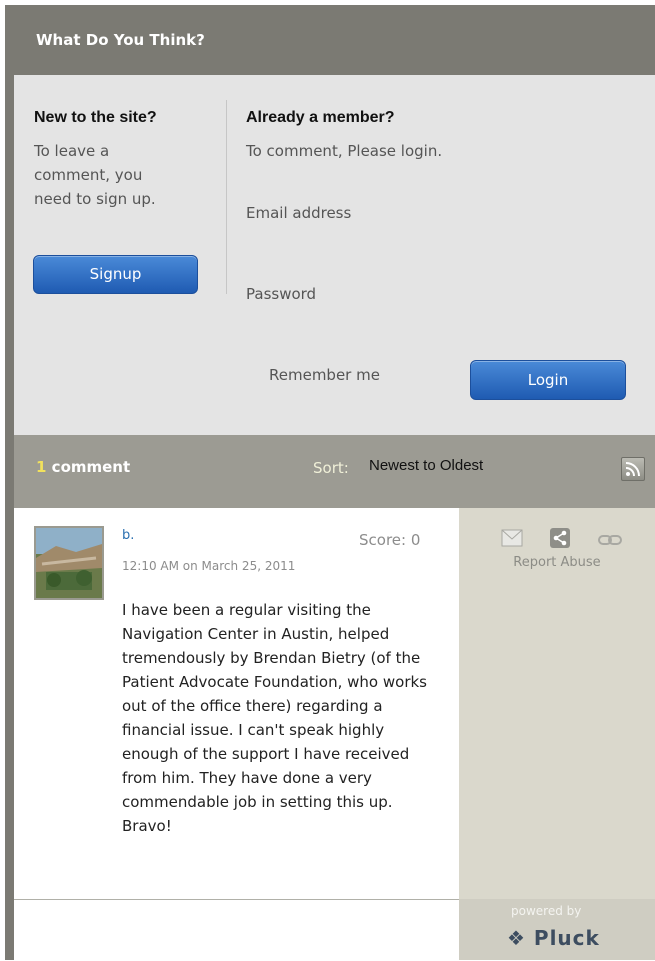 Image resolution: width=655 pixels, height=961 pixels. Describe the element at coordinates (610, 541) in the screenshot. I see `link-icon` at that location.